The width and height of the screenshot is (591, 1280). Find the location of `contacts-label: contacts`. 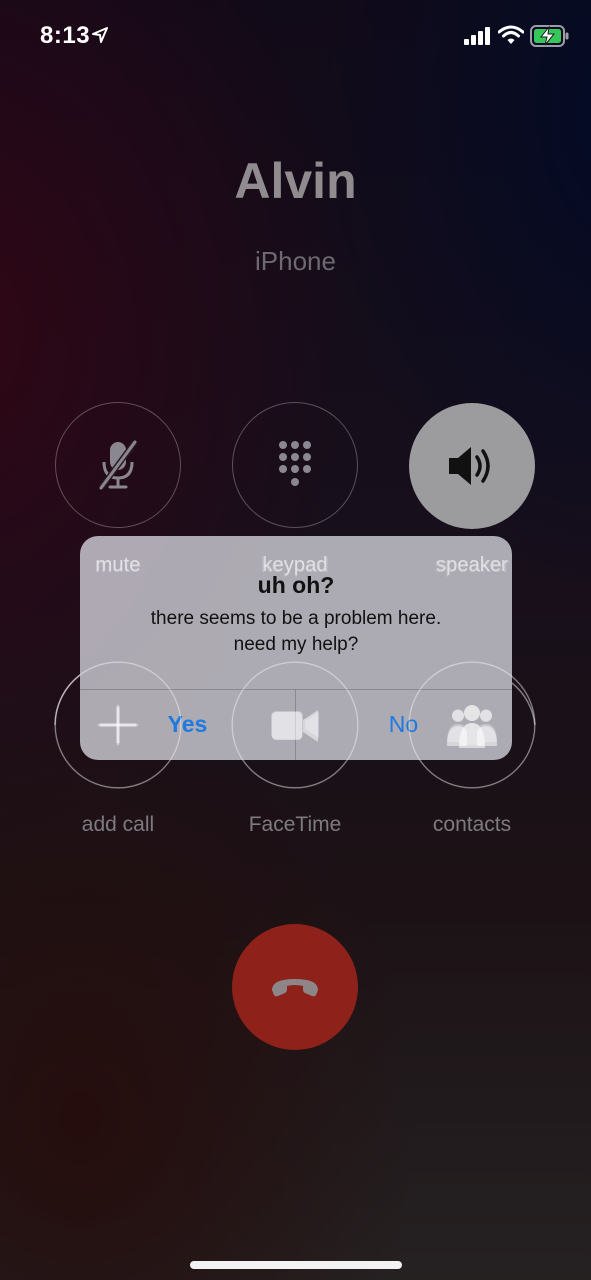

contacts-label: contacts is located at coordinates (472, 824).